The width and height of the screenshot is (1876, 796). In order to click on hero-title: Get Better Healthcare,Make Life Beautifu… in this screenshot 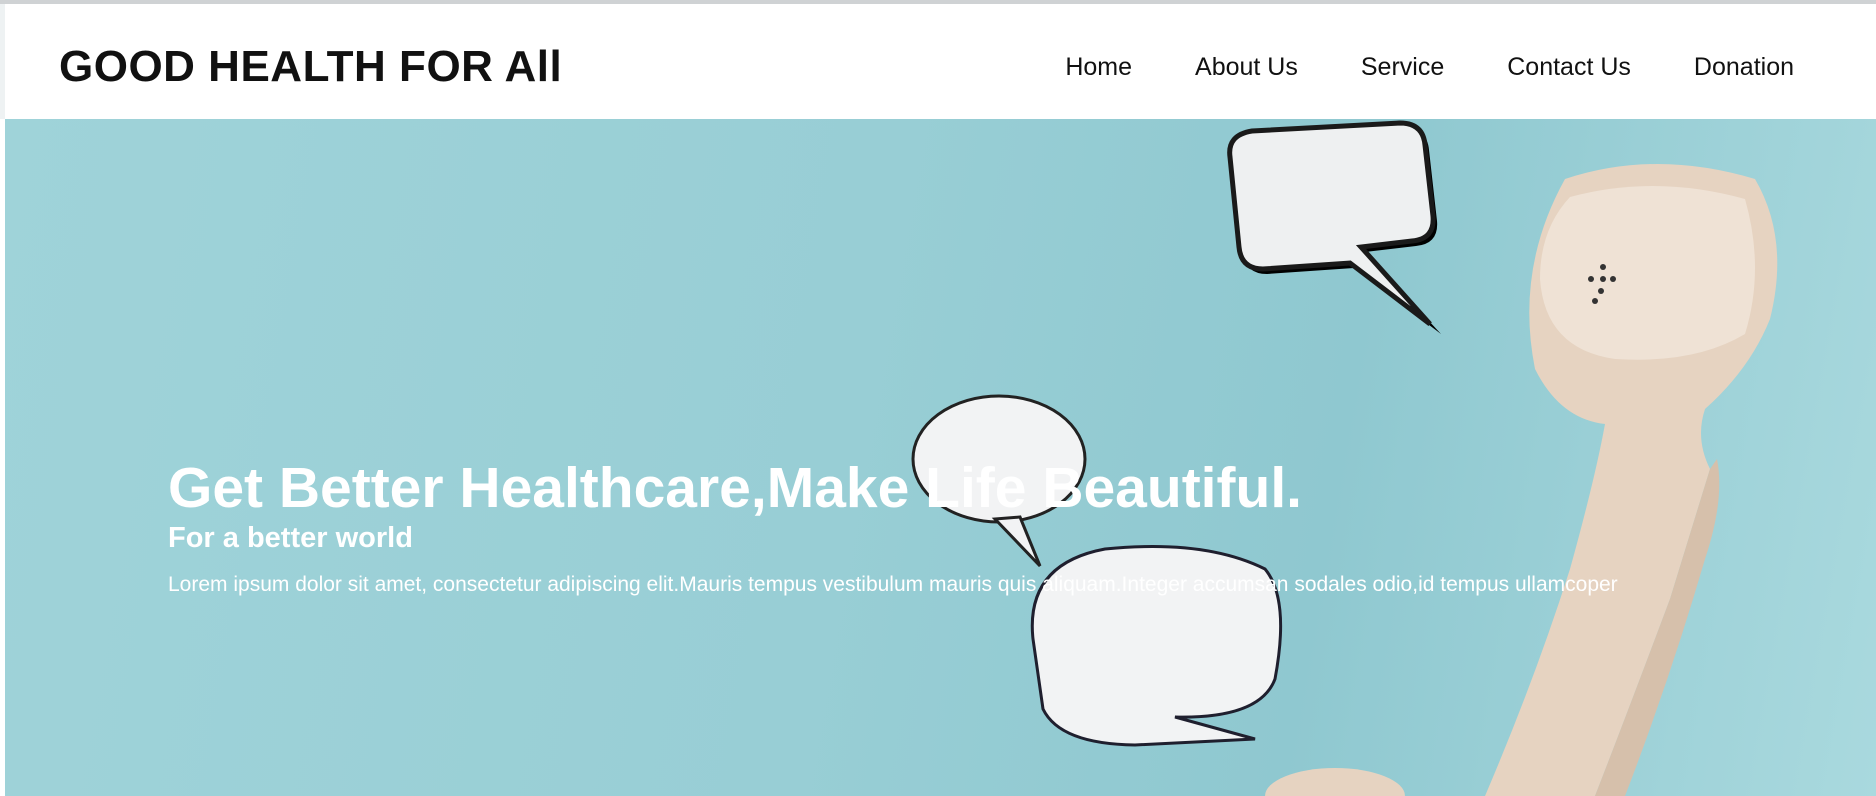, I will do `click(735, 488)`.